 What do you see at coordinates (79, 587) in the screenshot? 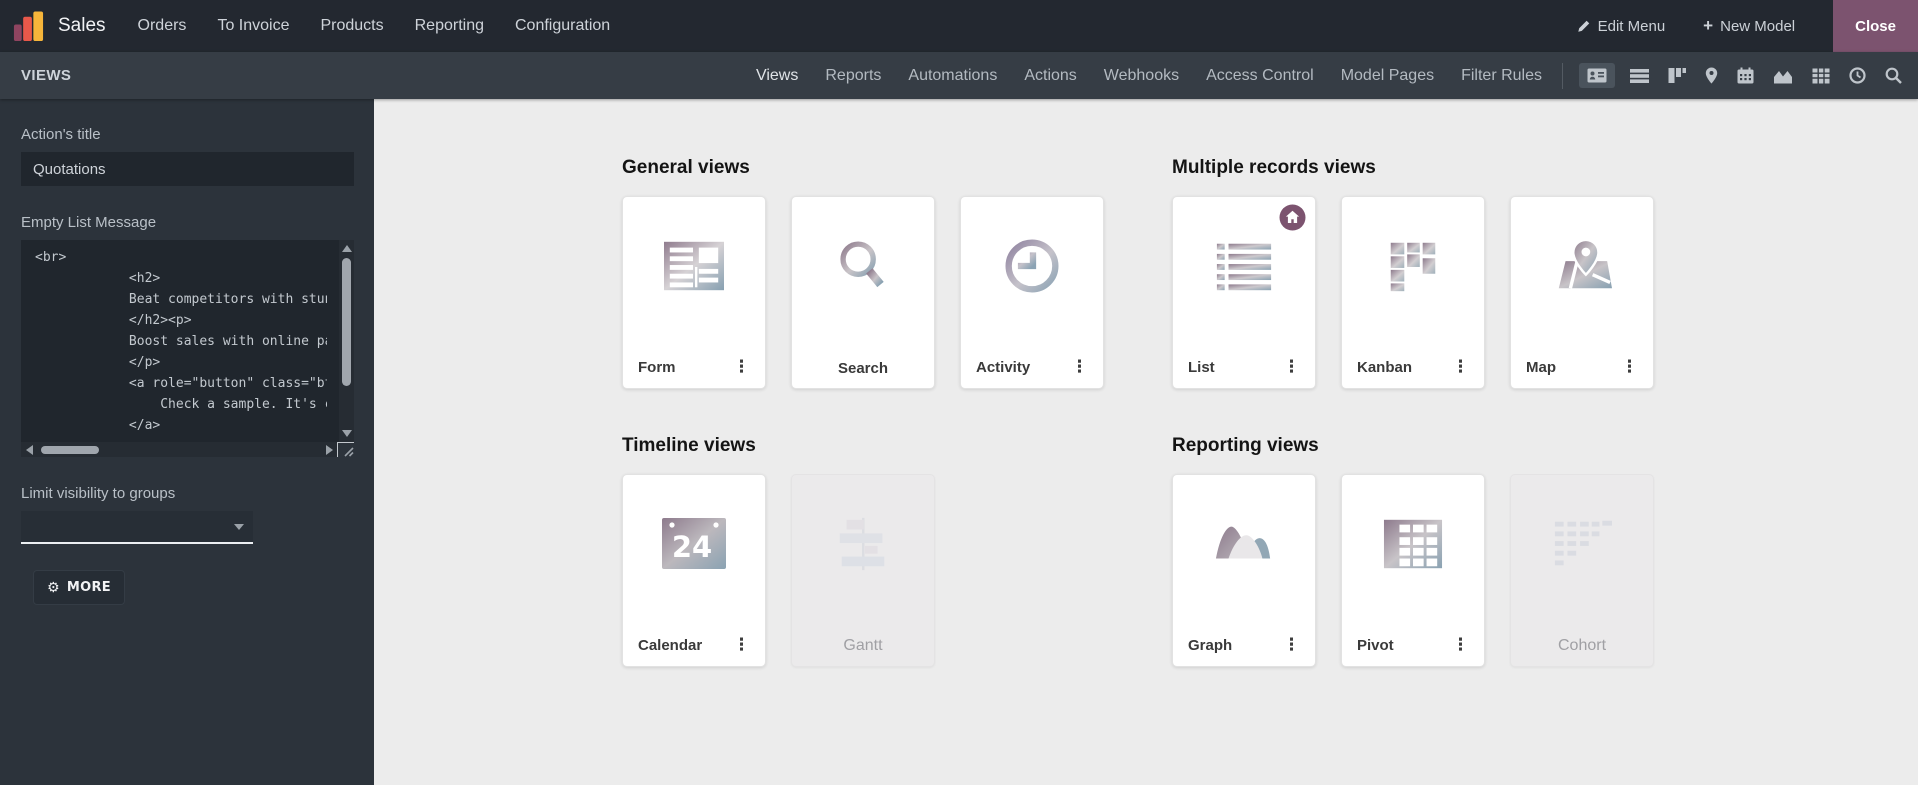
I see `more-button: ⚙ MORE` at bounding box center [79, 587].